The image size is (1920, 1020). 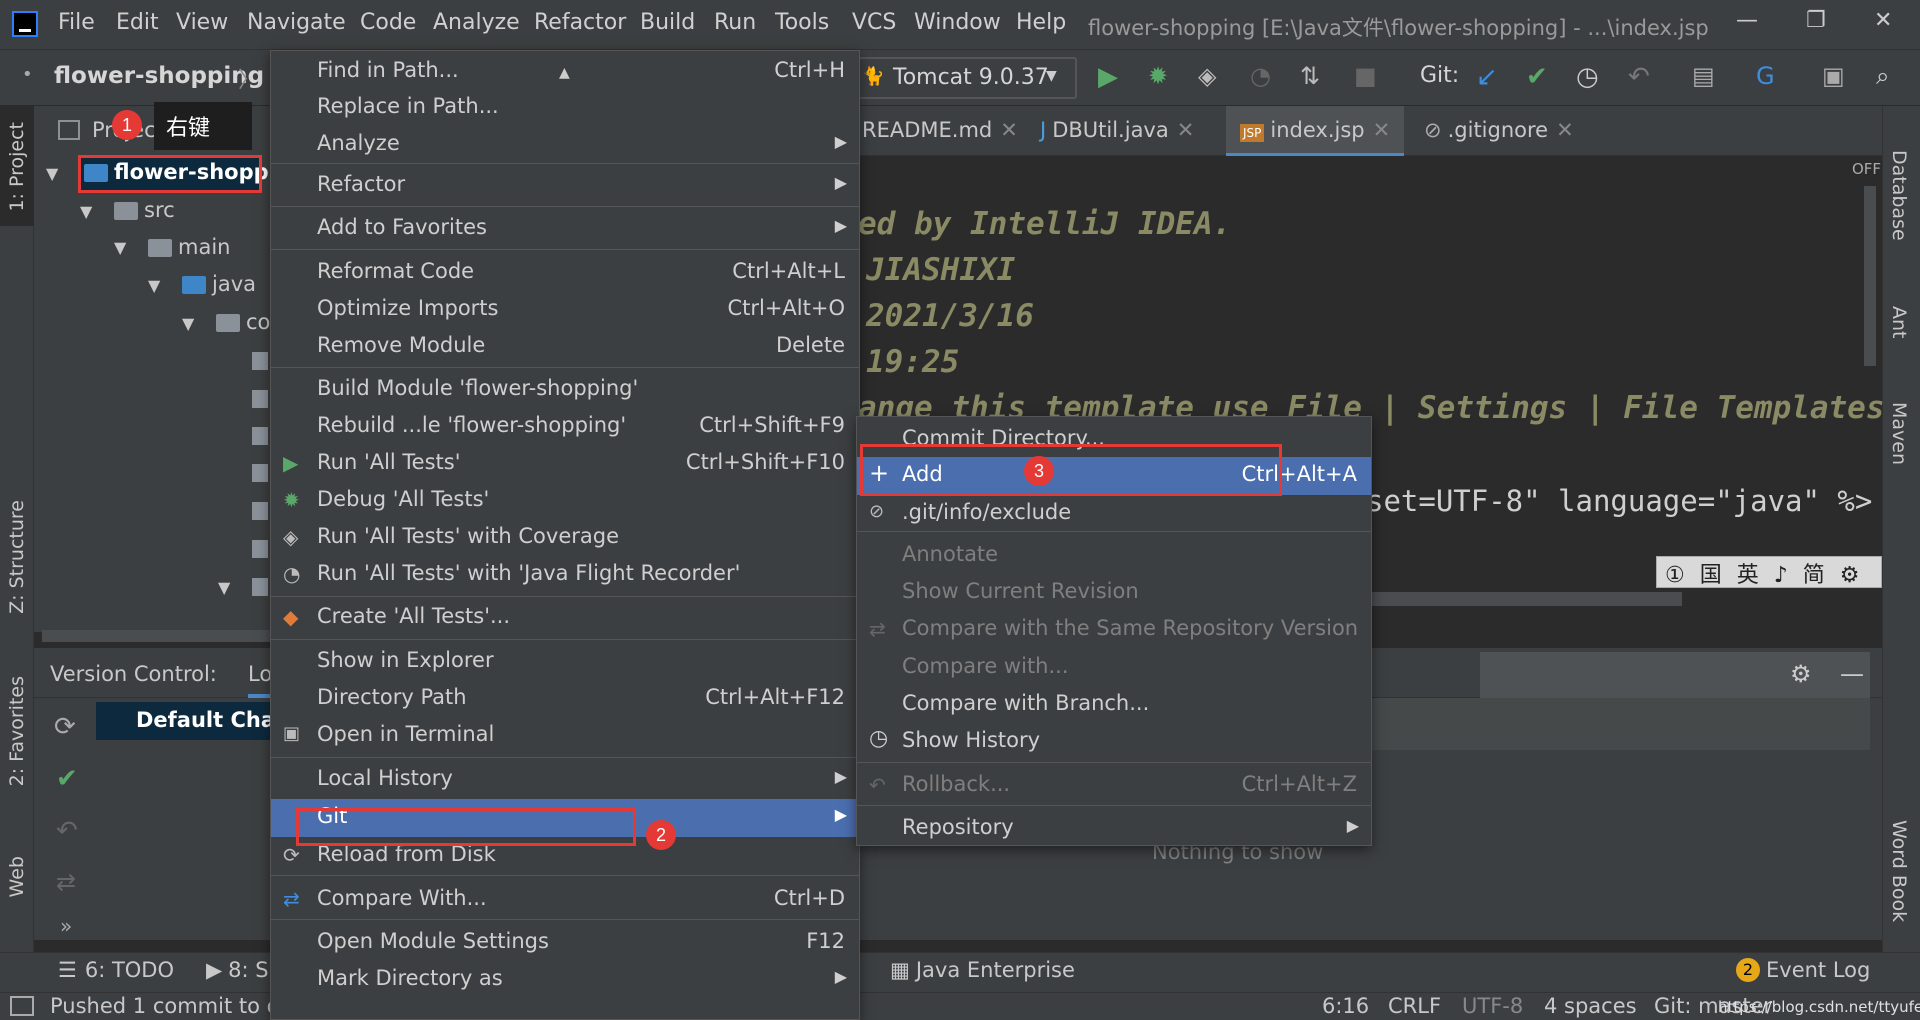 I want to click on tab-web: Web, so click(x=17, y=876).